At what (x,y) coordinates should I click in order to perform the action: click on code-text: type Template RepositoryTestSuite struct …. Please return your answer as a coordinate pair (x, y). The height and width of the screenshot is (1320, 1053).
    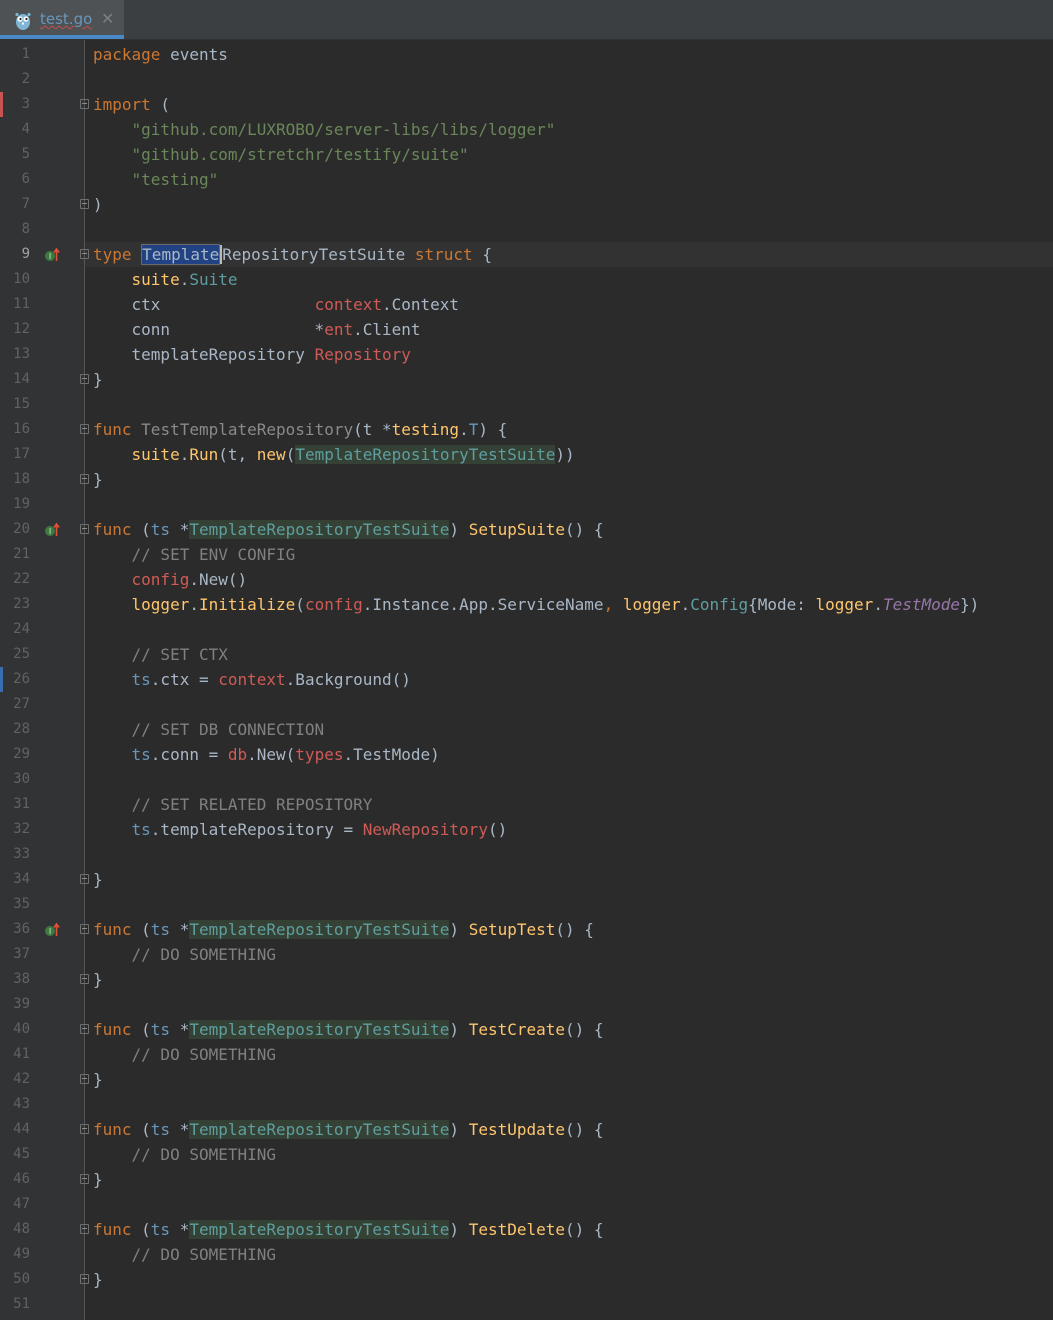
    Looking at the image, I should click on (292, 254).